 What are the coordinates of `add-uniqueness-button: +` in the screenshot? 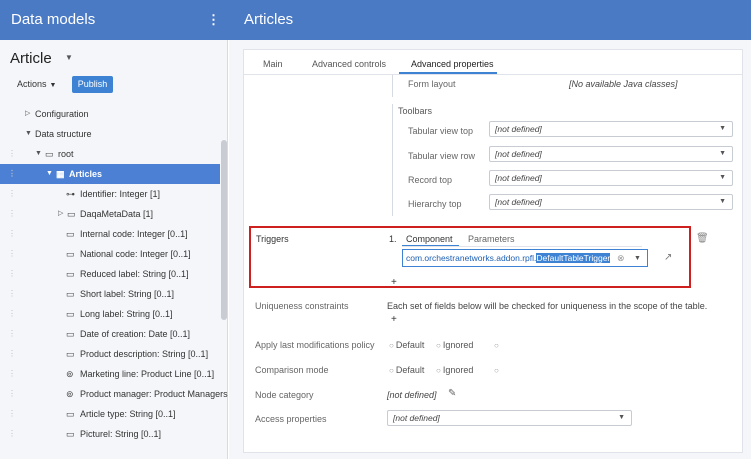 It's located at (394, 319).